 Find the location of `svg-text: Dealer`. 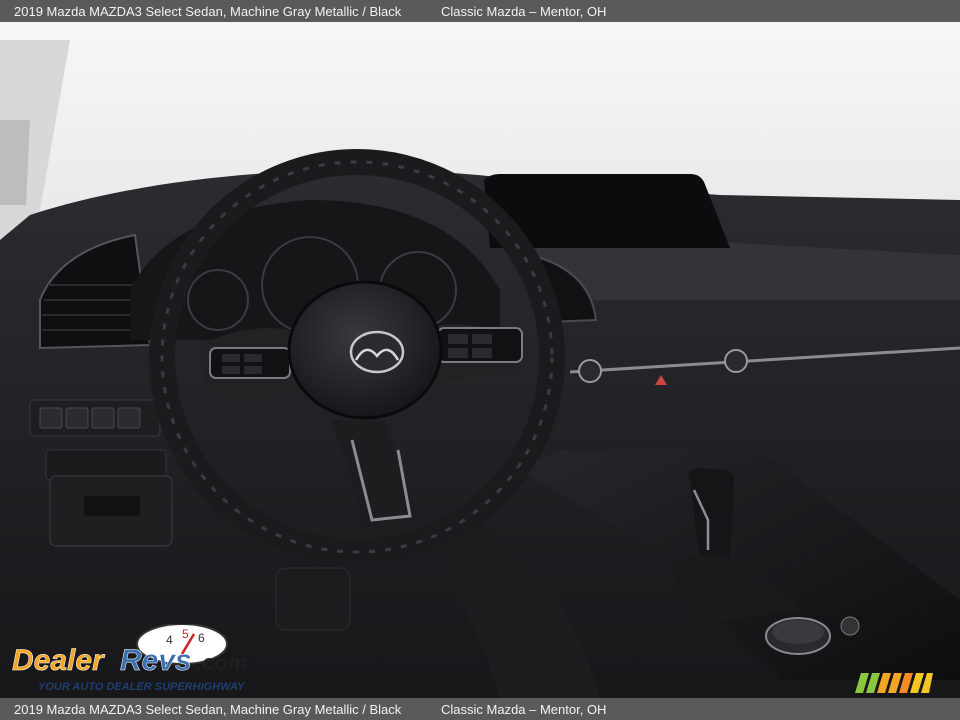

svg-text: Dealer is located at coordinates (59, 660).